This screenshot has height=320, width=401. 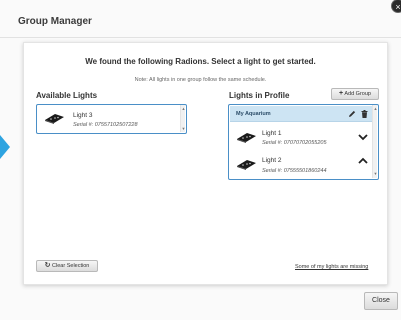 I want to click on dialog-title: Group Manager, so click(x=55, y=21).